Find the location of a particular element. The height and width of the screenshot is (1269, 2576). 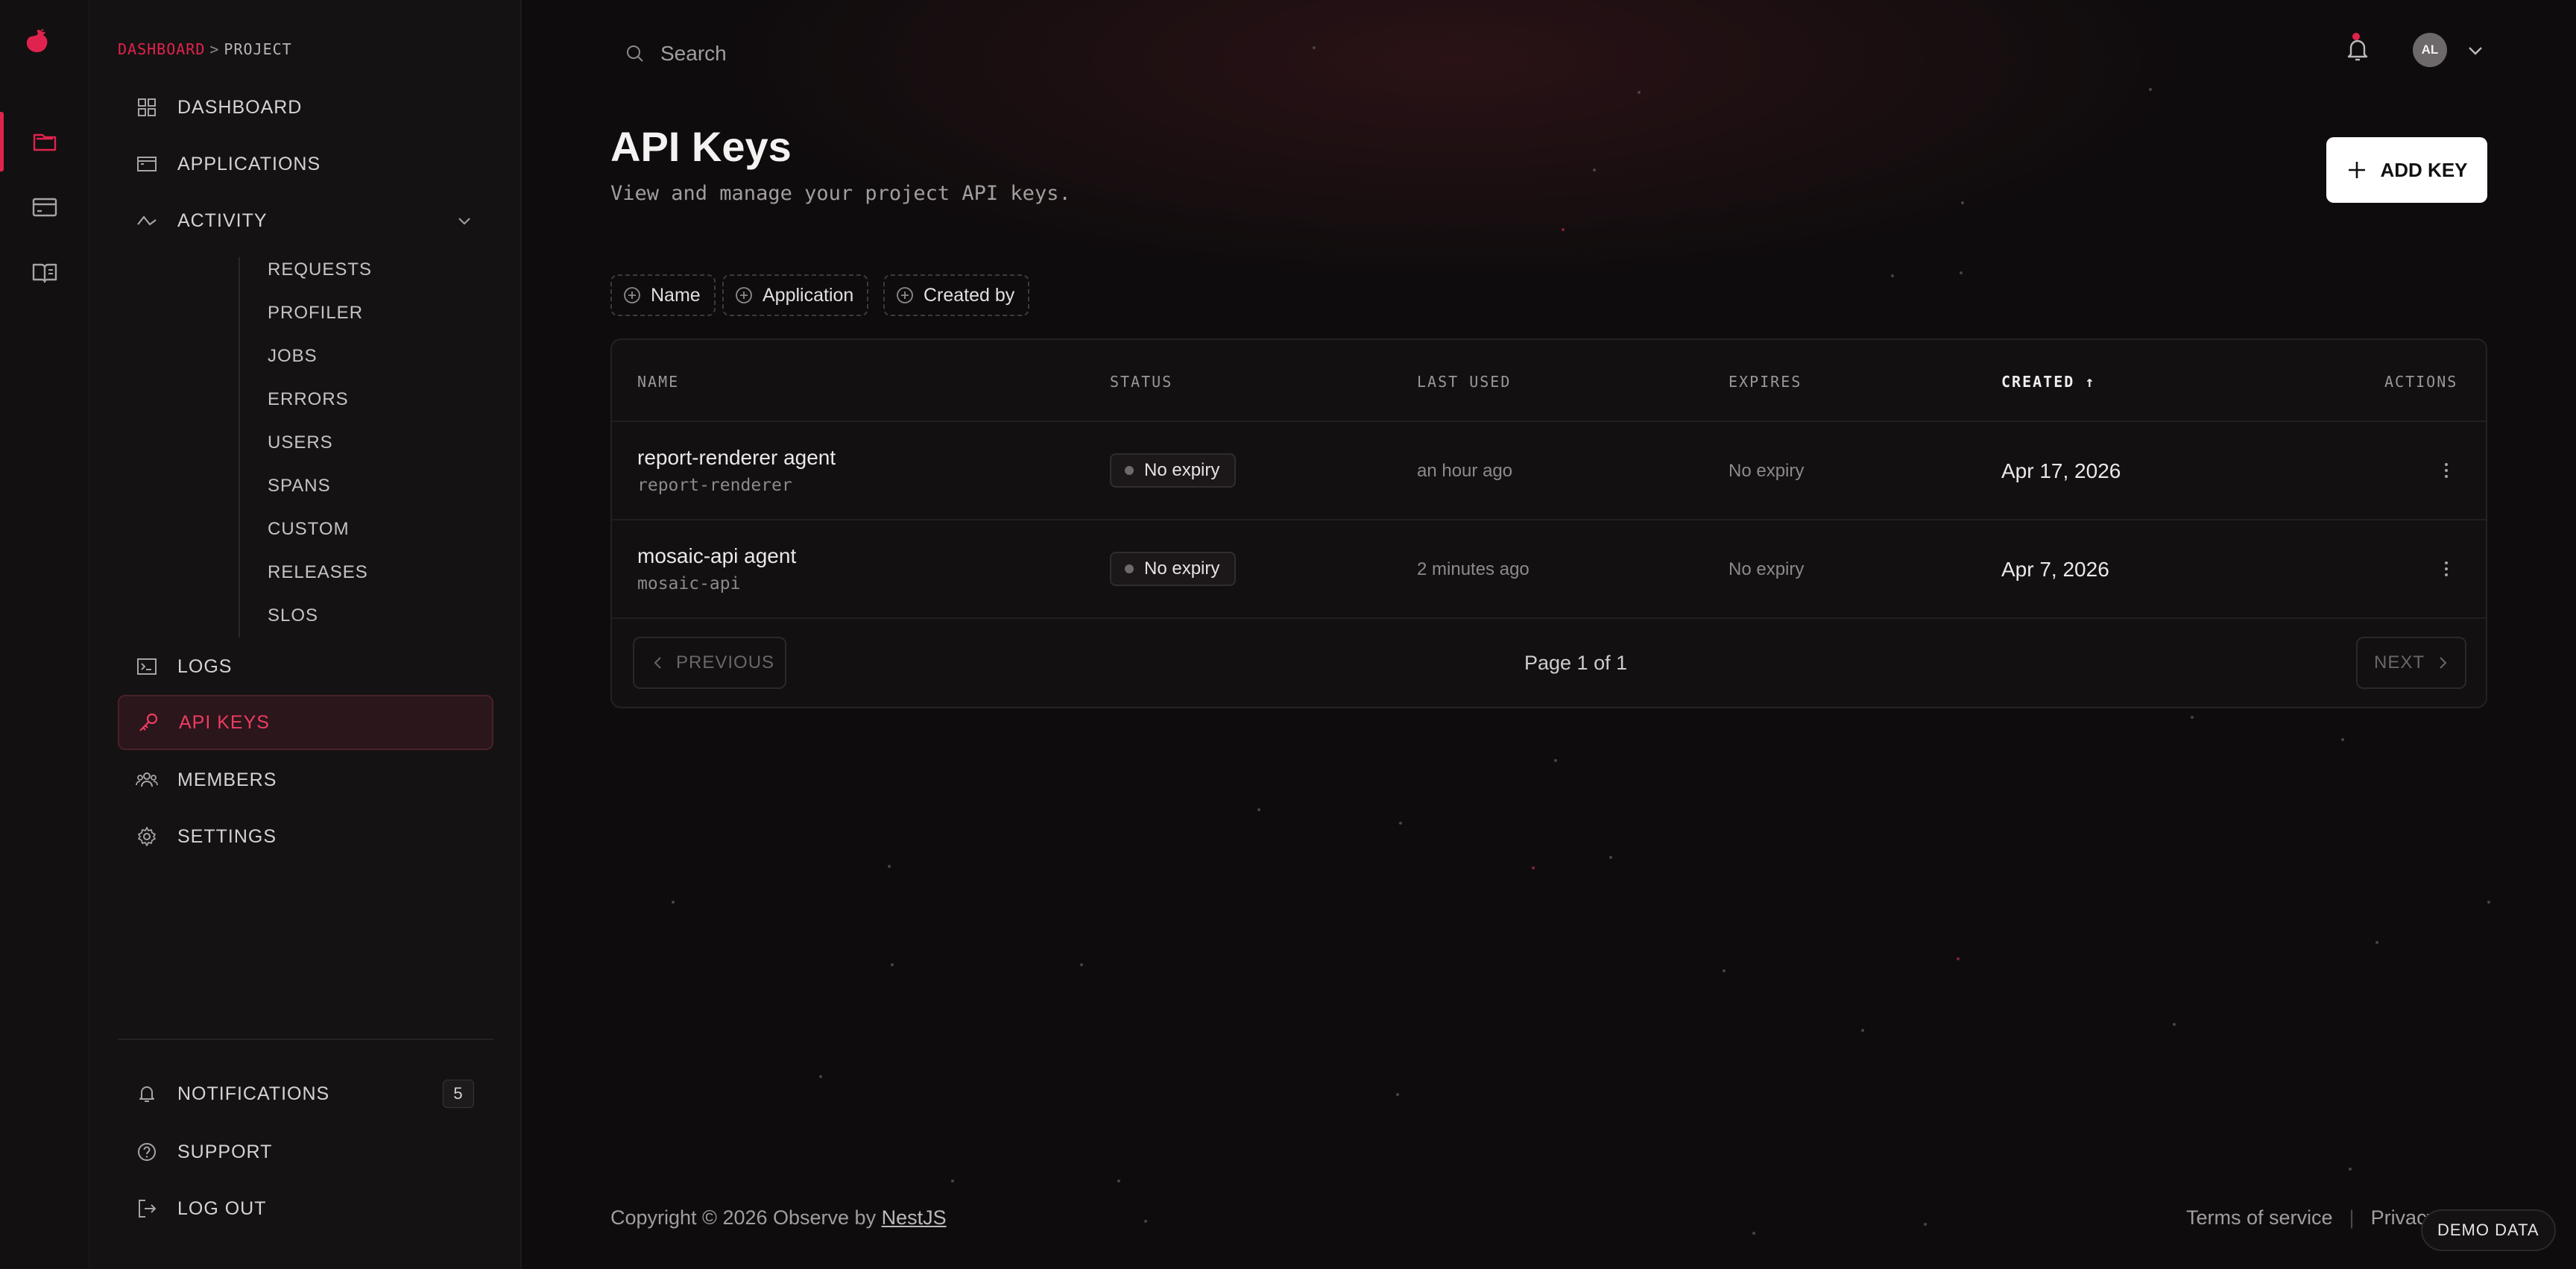

rail-billing is located at coordinates (44, 207).